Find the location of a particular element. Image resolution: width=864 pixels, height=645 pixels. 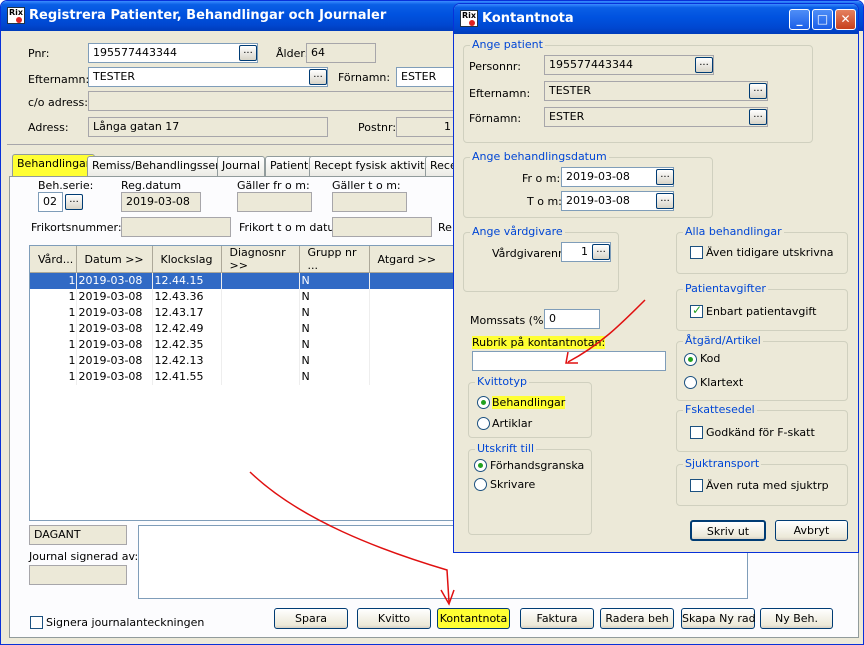

annotation-arrowhead-kontantnota is located at coordinates (447, 597).